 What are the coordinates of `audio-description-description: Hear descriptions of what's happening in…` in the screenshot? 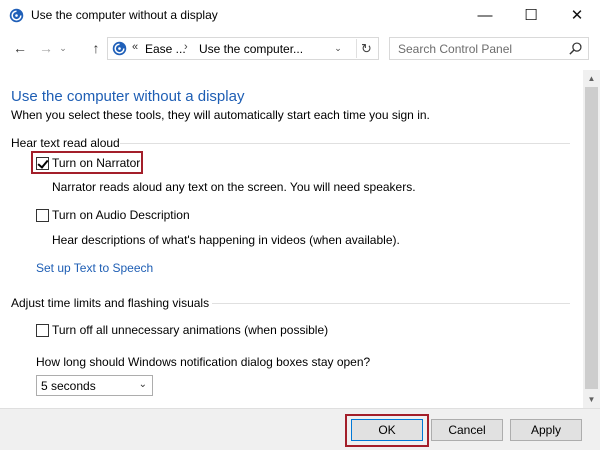 It's located at (226, 240).